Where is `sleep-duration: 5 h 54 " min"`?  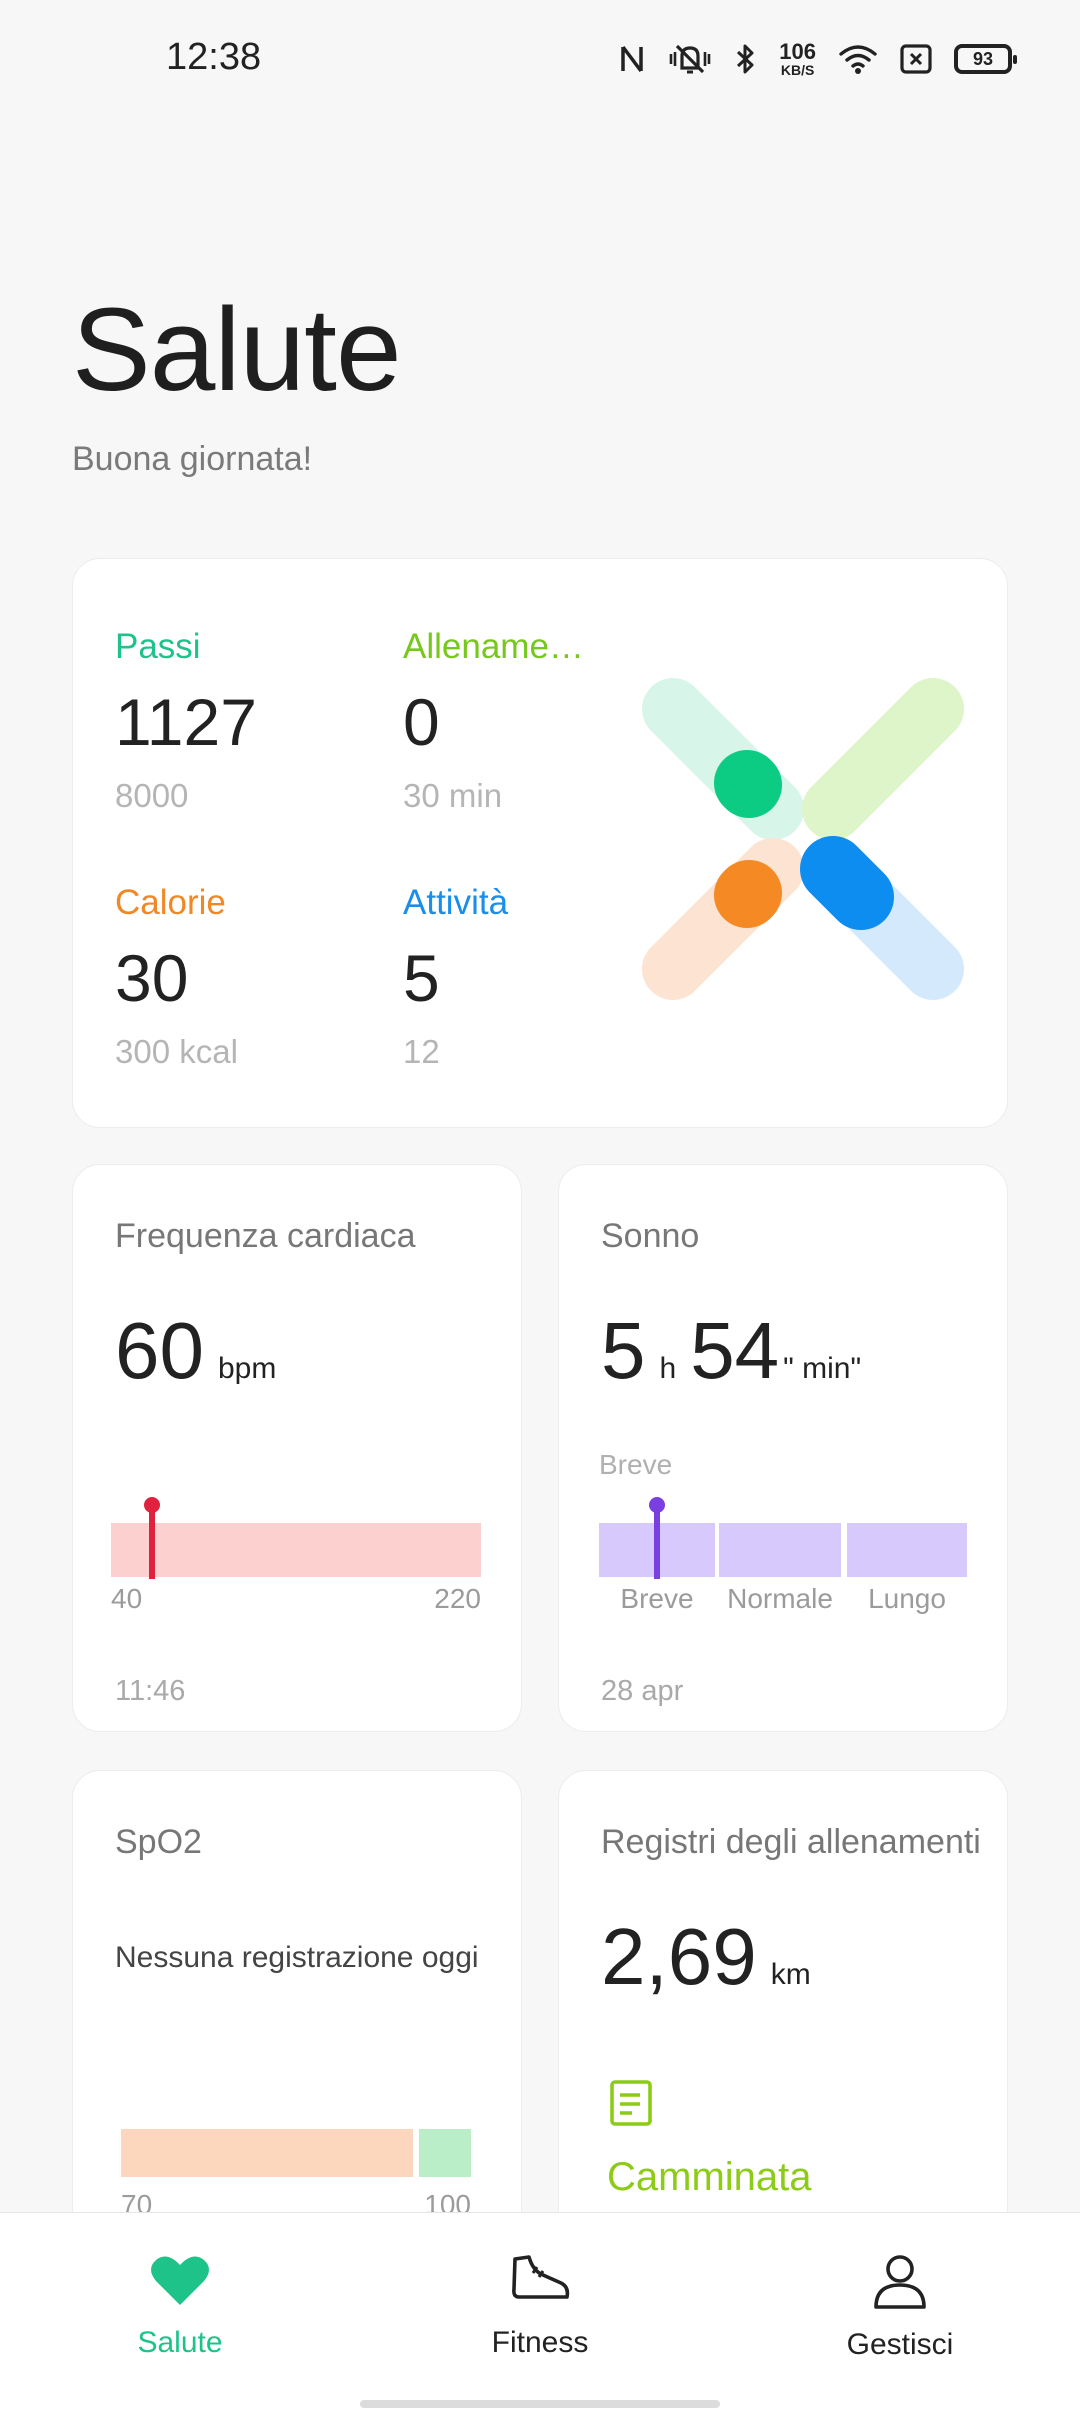
sleep-duration: 5 h 54 " min" is located at coordinates (738, 1351).